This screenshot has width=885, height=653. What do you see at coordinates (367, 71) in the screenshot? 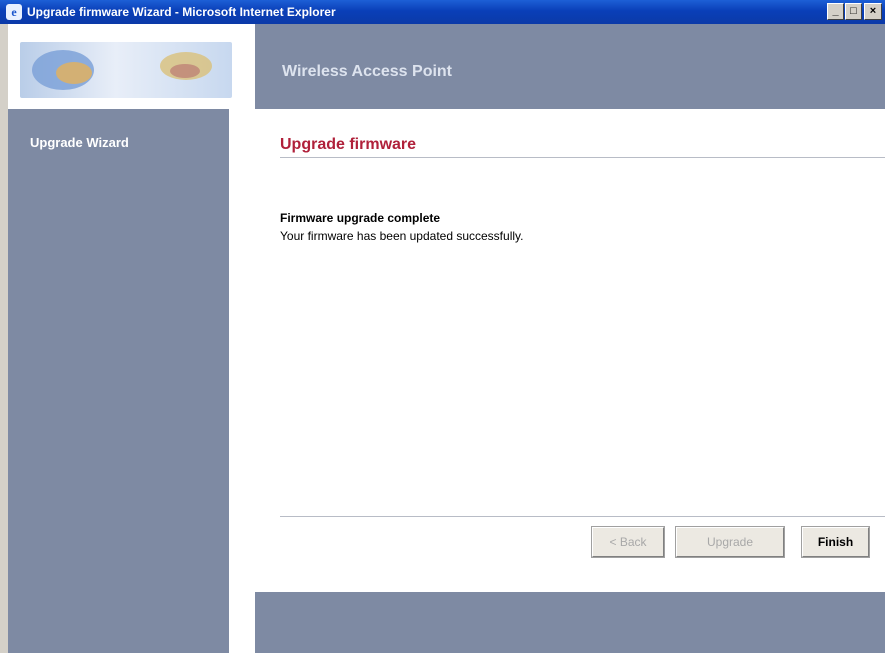
I see `header-title: Wireless Access Point` at bounding box center [367, 71].